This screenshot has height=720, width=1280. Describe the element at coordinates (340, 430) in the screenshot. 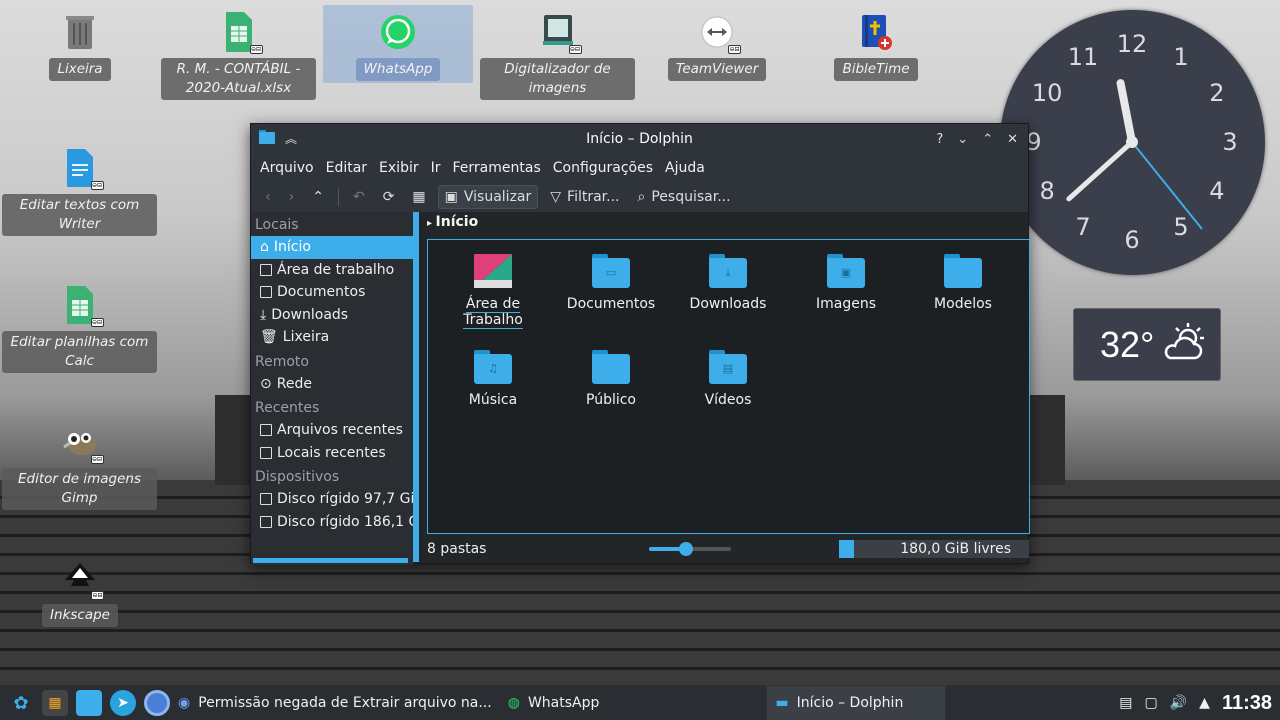

I see `sidebar-item-label: Arquivos recentes` at that location.